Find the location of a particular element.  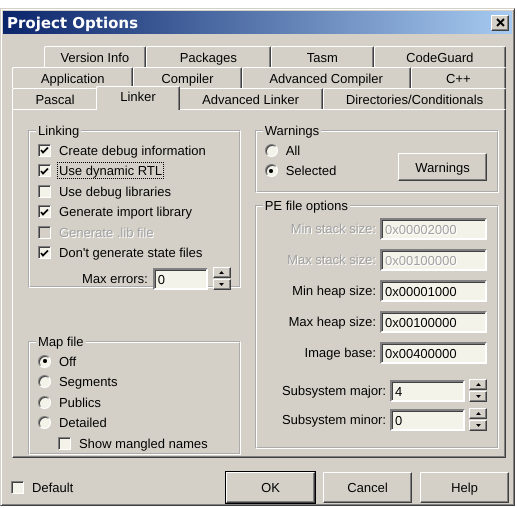

checkbox-label: Show mangled names is located at coordinates (143, 443).